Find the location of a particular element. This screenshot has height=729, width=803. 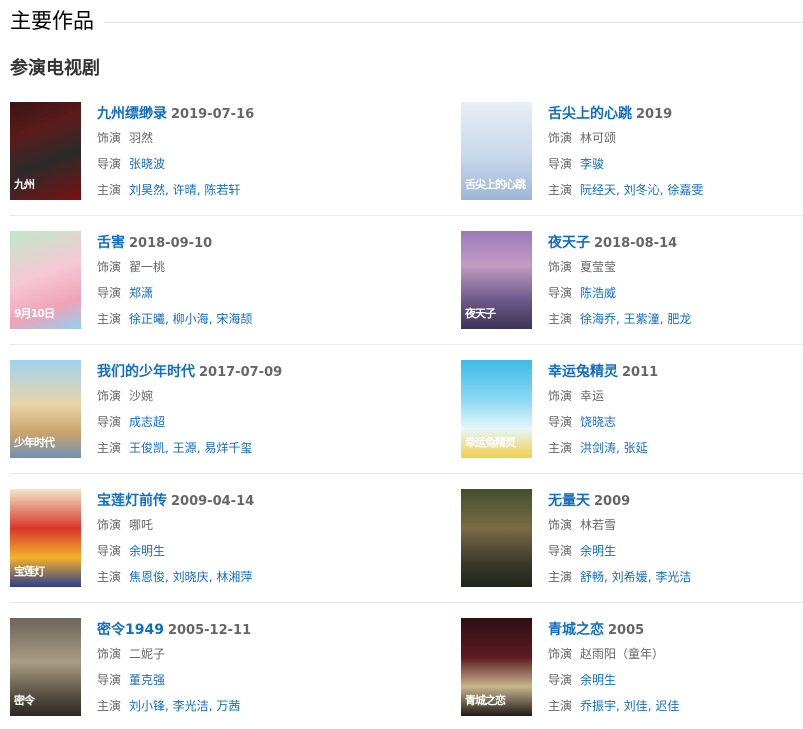

director-link: 李骏 is located at coordinates (592, 164).